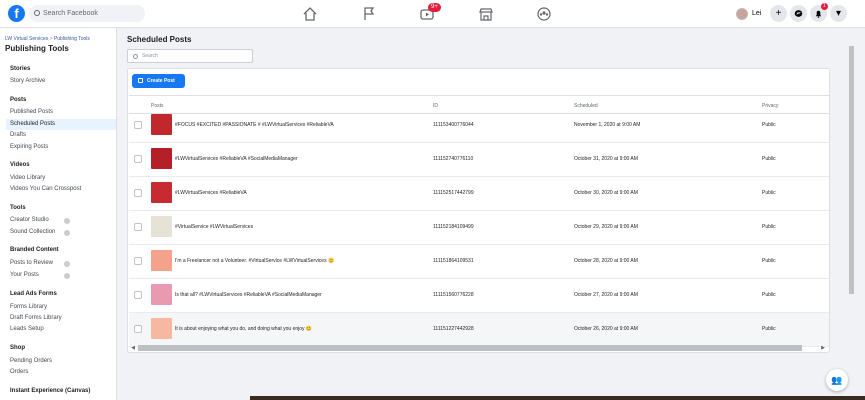 The image size is (865, 400). I want to click on new-message-icon: 👥, so click(837, 380).